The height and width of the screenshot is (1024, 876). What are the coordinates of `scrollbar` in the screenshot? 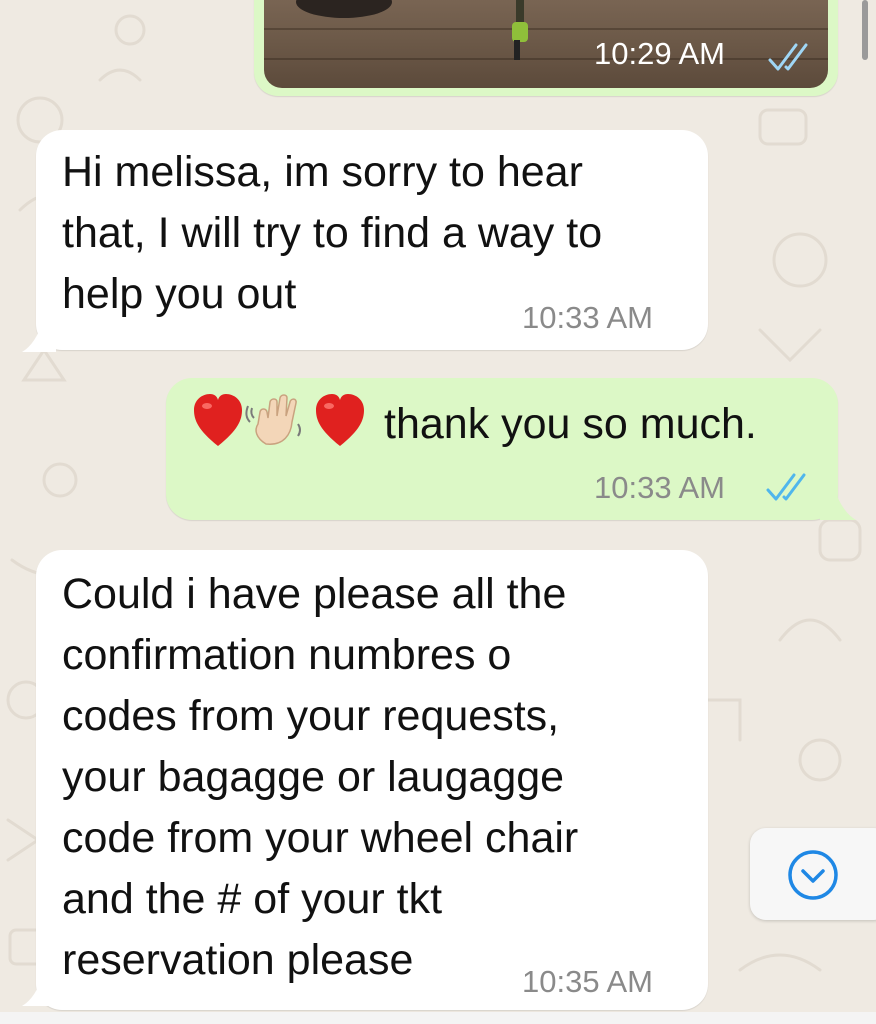 It's located at (865, 30).